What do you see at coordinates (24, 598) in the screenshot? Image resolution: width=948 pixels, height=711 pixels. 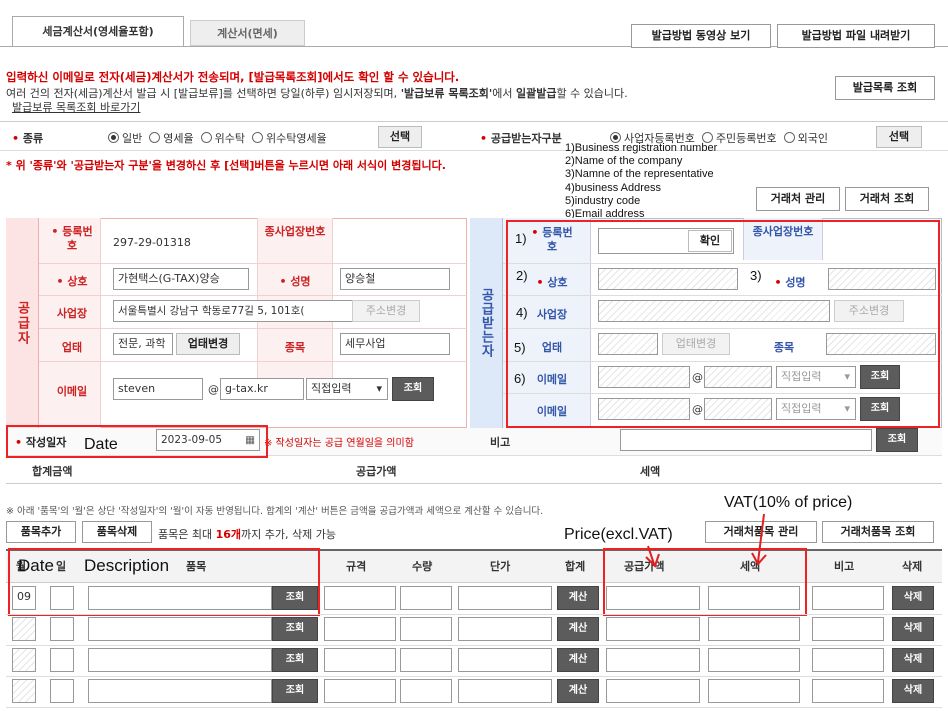 I see `item-month-input: 09` at bounding box center [24, 598].